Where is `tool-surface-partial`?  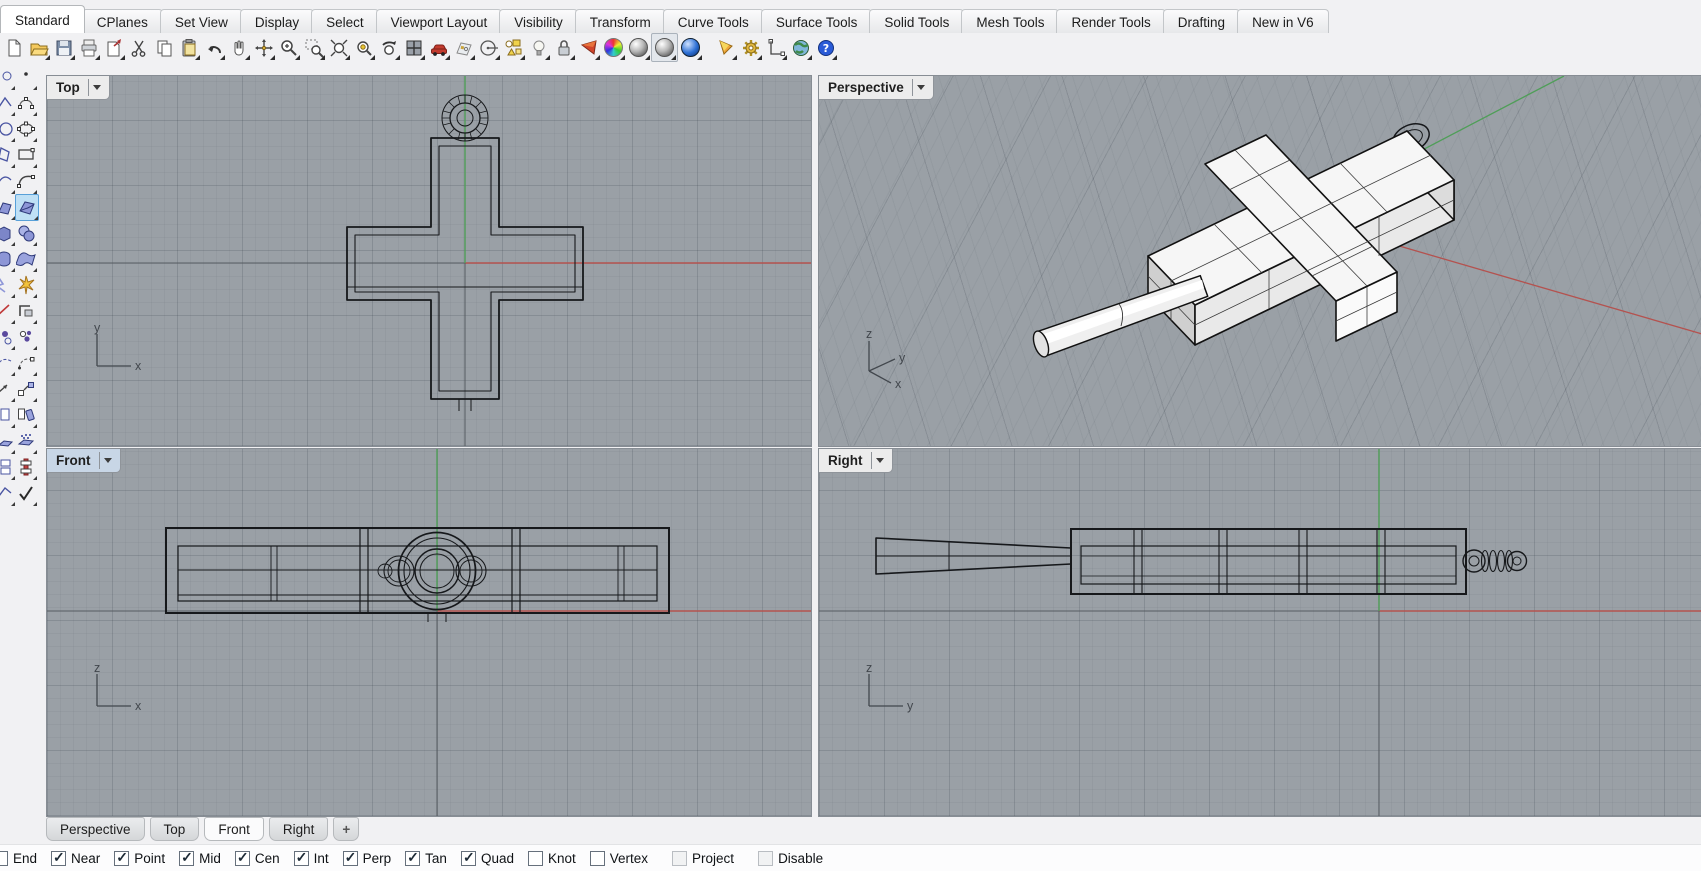 tool-surface-partial is located at coordinates (7, 207).